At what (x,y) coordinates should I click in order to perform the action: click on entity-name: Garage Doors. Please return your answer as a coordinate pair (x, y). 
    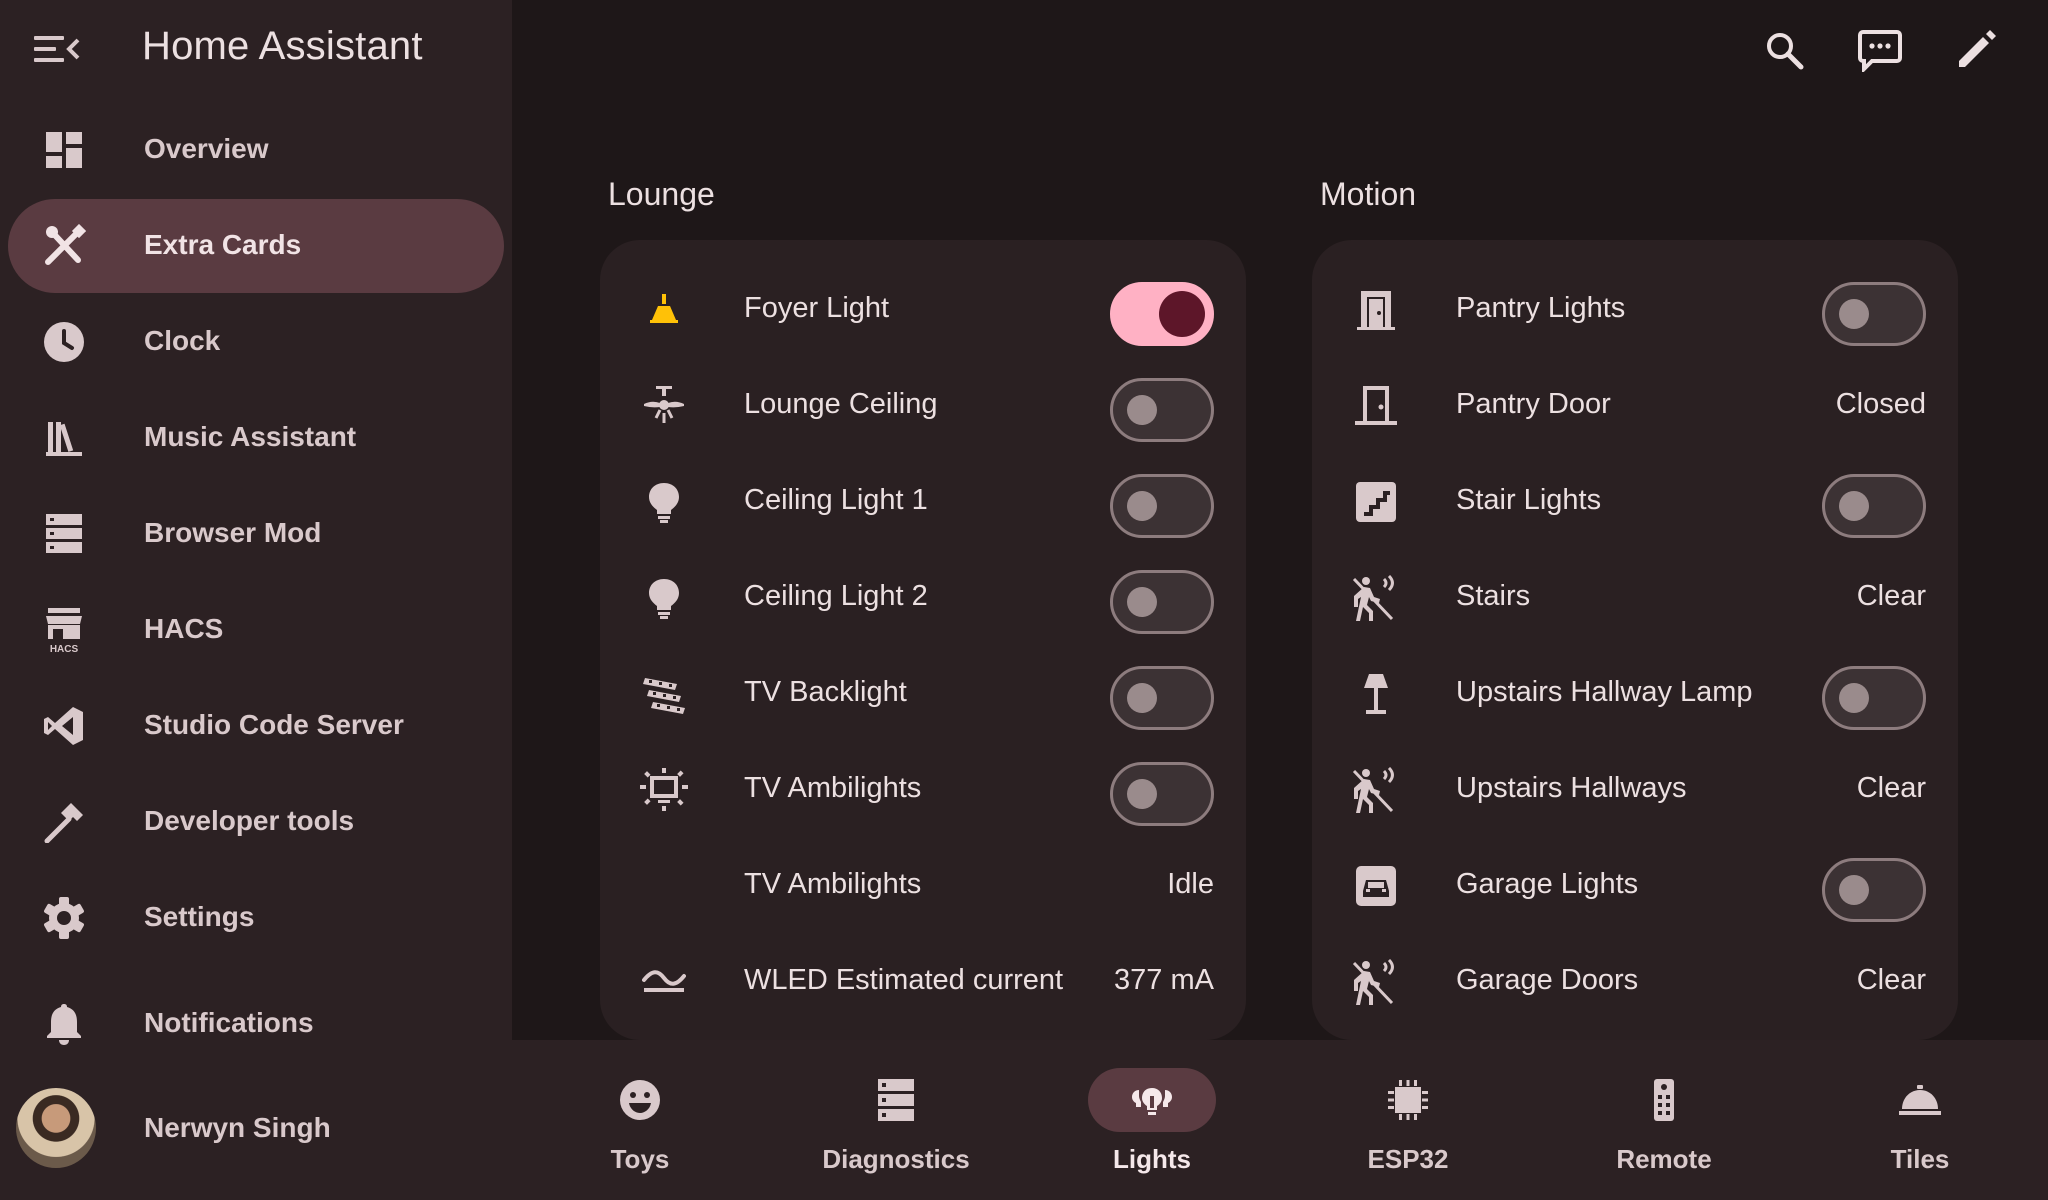
    Looking at the image, I should click on (1547, 980).